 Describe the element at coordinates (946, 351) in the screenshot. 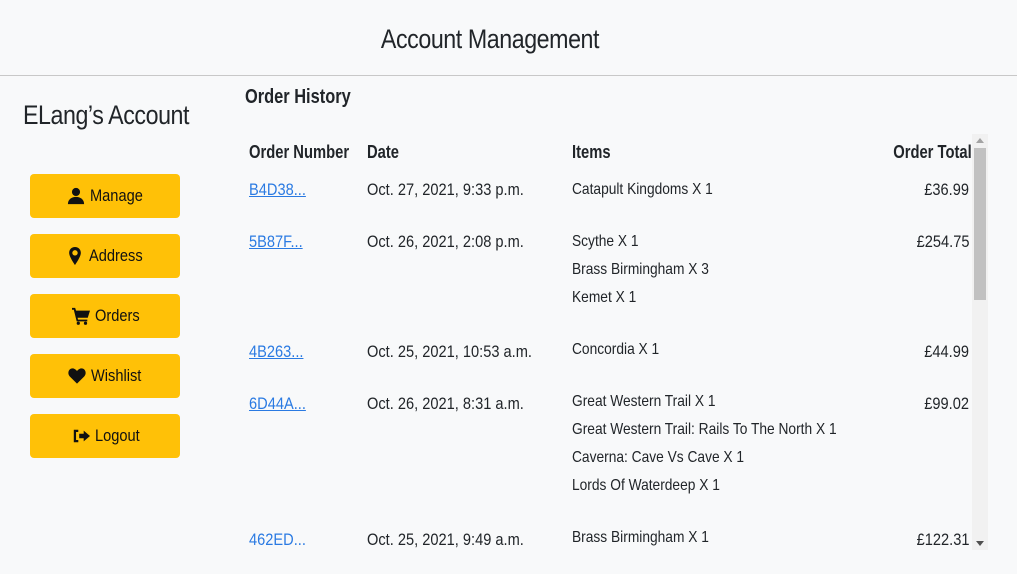

I see `order-total: £44.99` at that location.